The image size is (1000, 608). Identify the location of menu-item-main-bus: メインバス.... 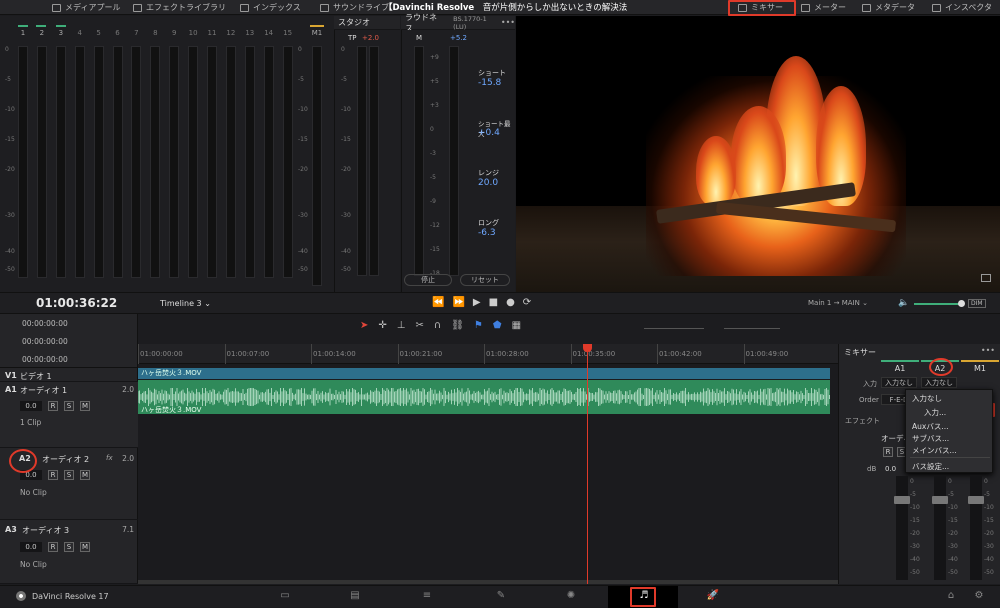
(934, 450).